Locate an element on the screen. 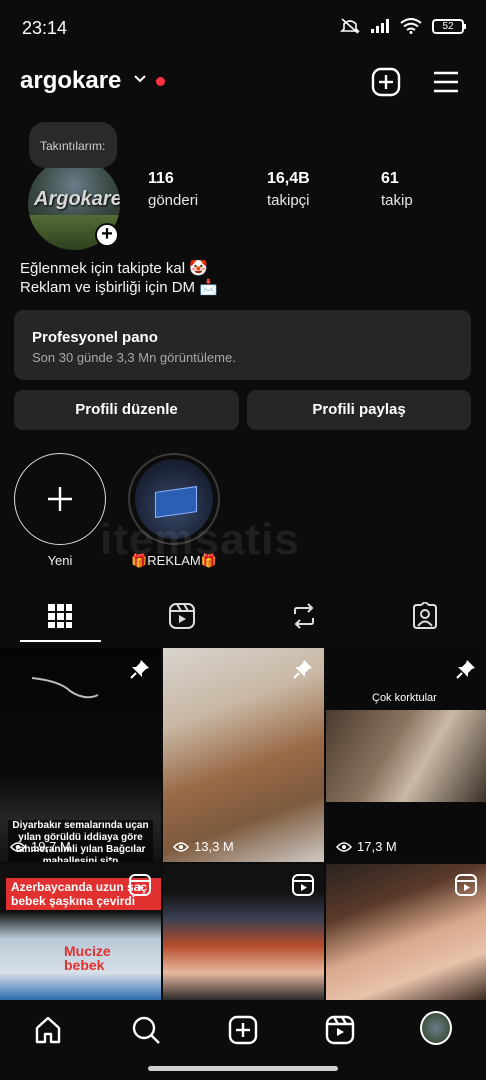  stat-followers: 16,4B takipçi is located at coordinates (288, 189).